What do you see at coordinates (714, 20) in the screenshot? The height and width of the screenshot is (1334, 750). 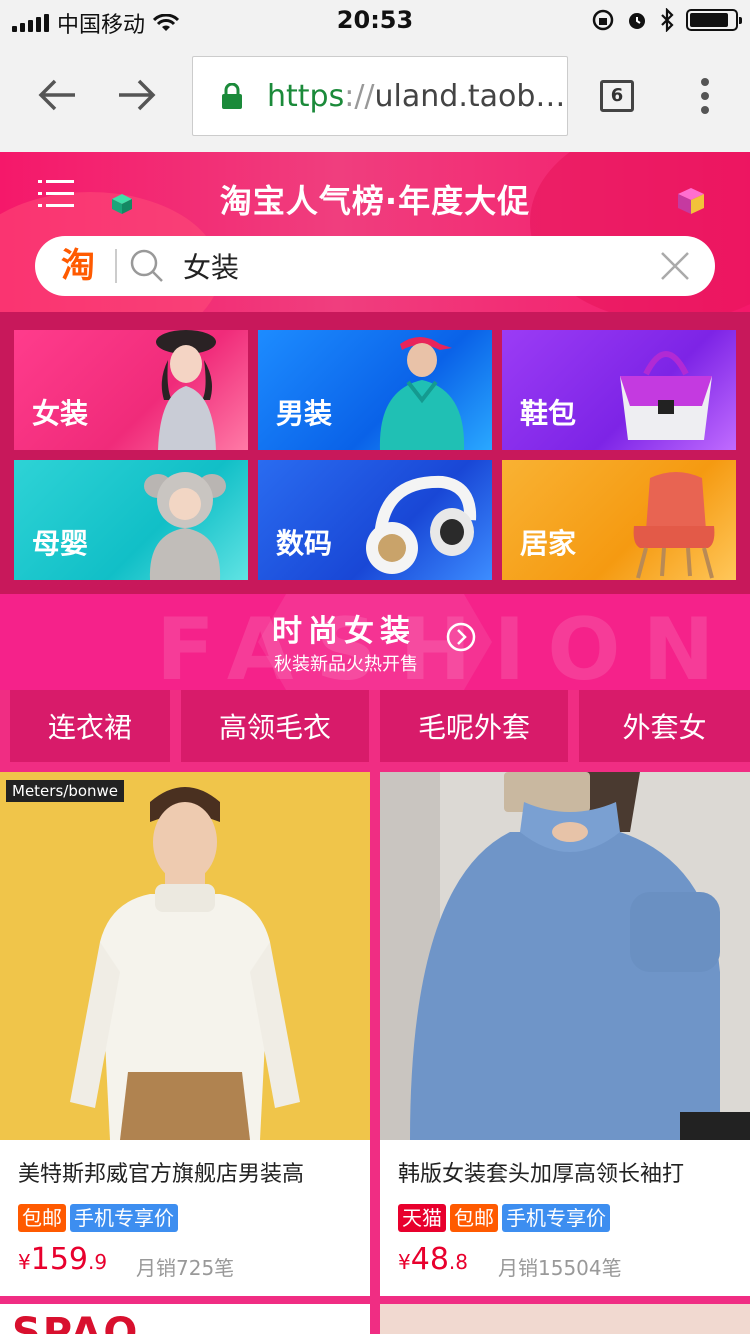 I see `battery-icon` at bounding box center [714, 20].